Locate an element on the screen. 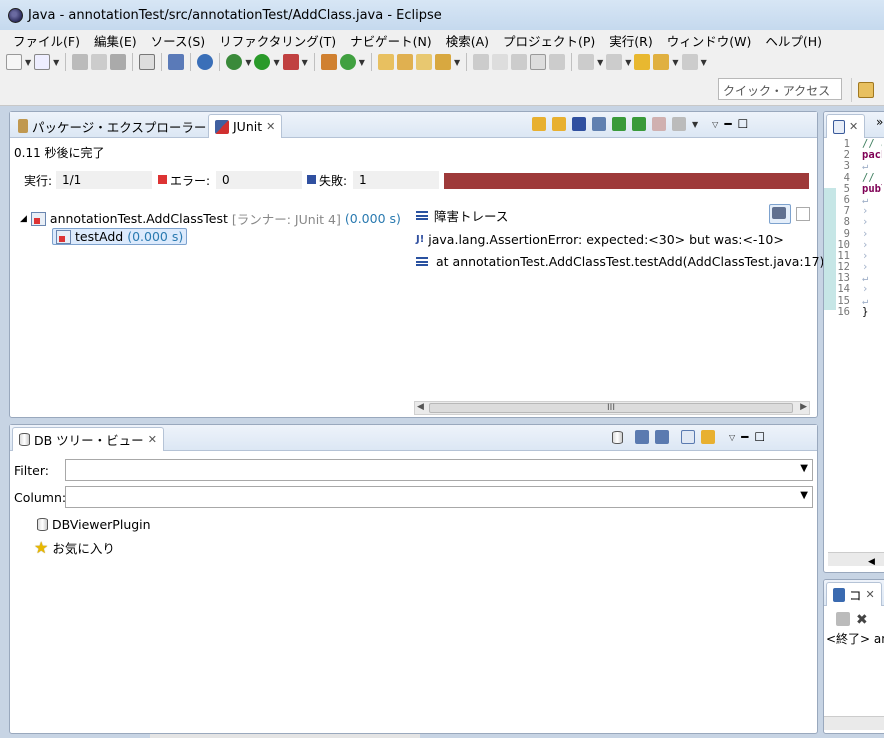  new-dropdown-icon: ▼ is located at coordinates (28, 62).